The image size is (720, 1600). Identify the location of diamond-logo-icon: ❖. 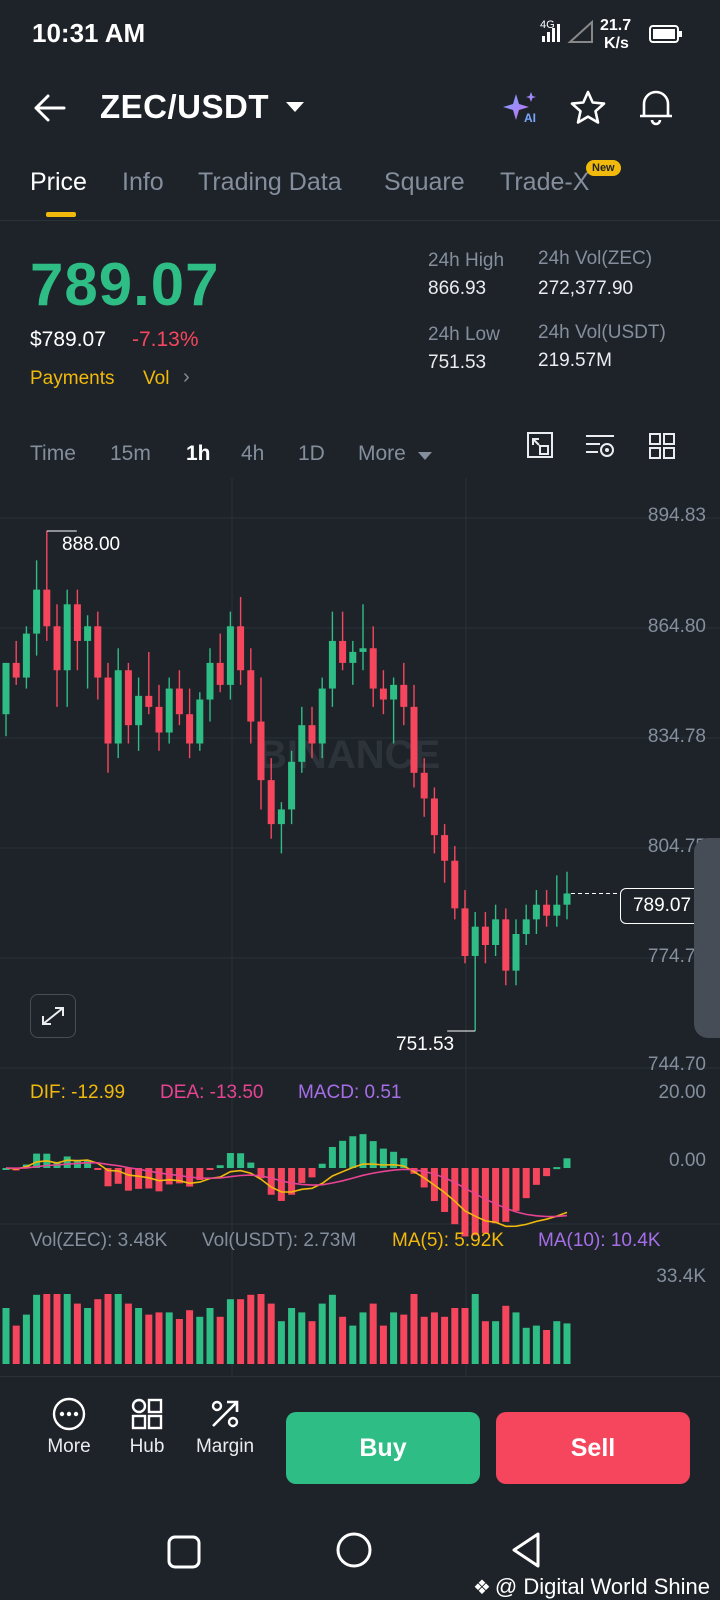
(481, 1588).